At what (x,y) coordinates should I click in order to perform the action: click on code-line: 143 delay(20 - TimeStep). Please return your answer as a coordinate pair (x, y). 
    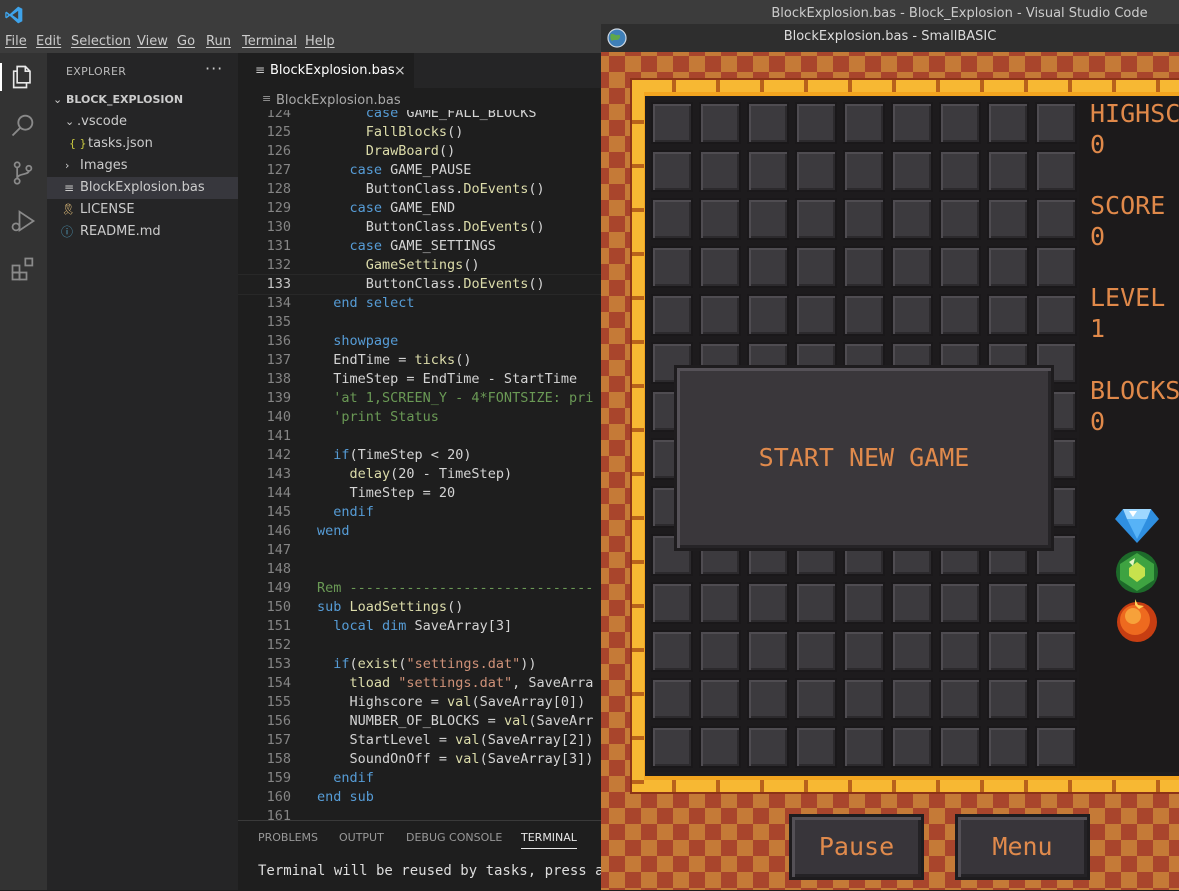
    Looking at the image, I should click on (419, 474).